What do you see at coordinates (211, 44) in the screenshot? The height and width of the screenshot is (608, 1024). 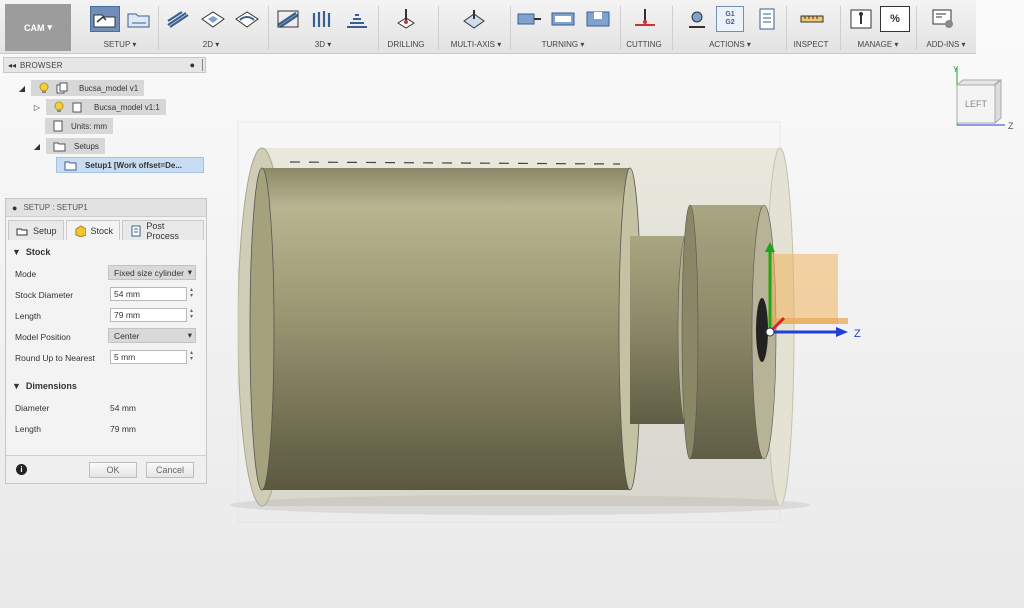 I see `2d-group-label: 2D ▾` at bounding box center [211, 44].